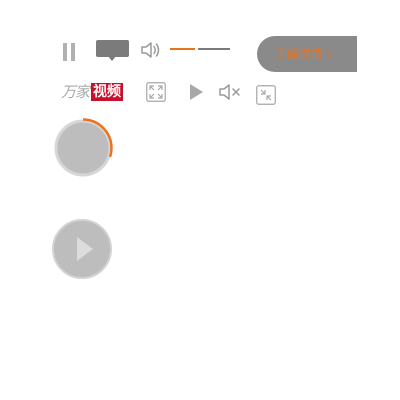  I want to click on mute-button, so click(230, 92).